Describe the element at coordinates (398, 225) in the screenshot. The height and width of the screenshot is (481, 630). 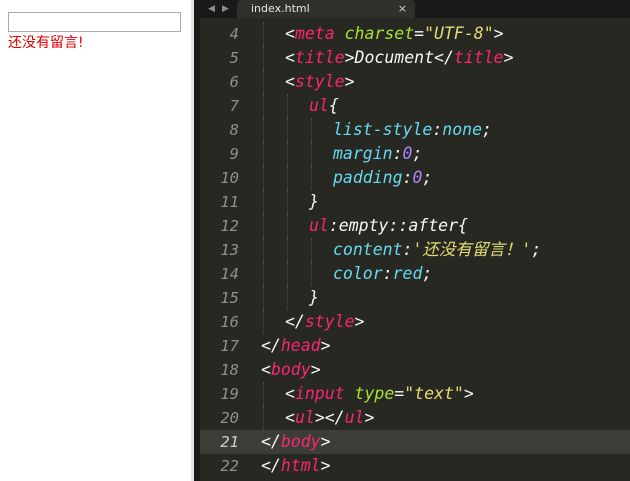
I see `code-token: :empty::after{` at that location.